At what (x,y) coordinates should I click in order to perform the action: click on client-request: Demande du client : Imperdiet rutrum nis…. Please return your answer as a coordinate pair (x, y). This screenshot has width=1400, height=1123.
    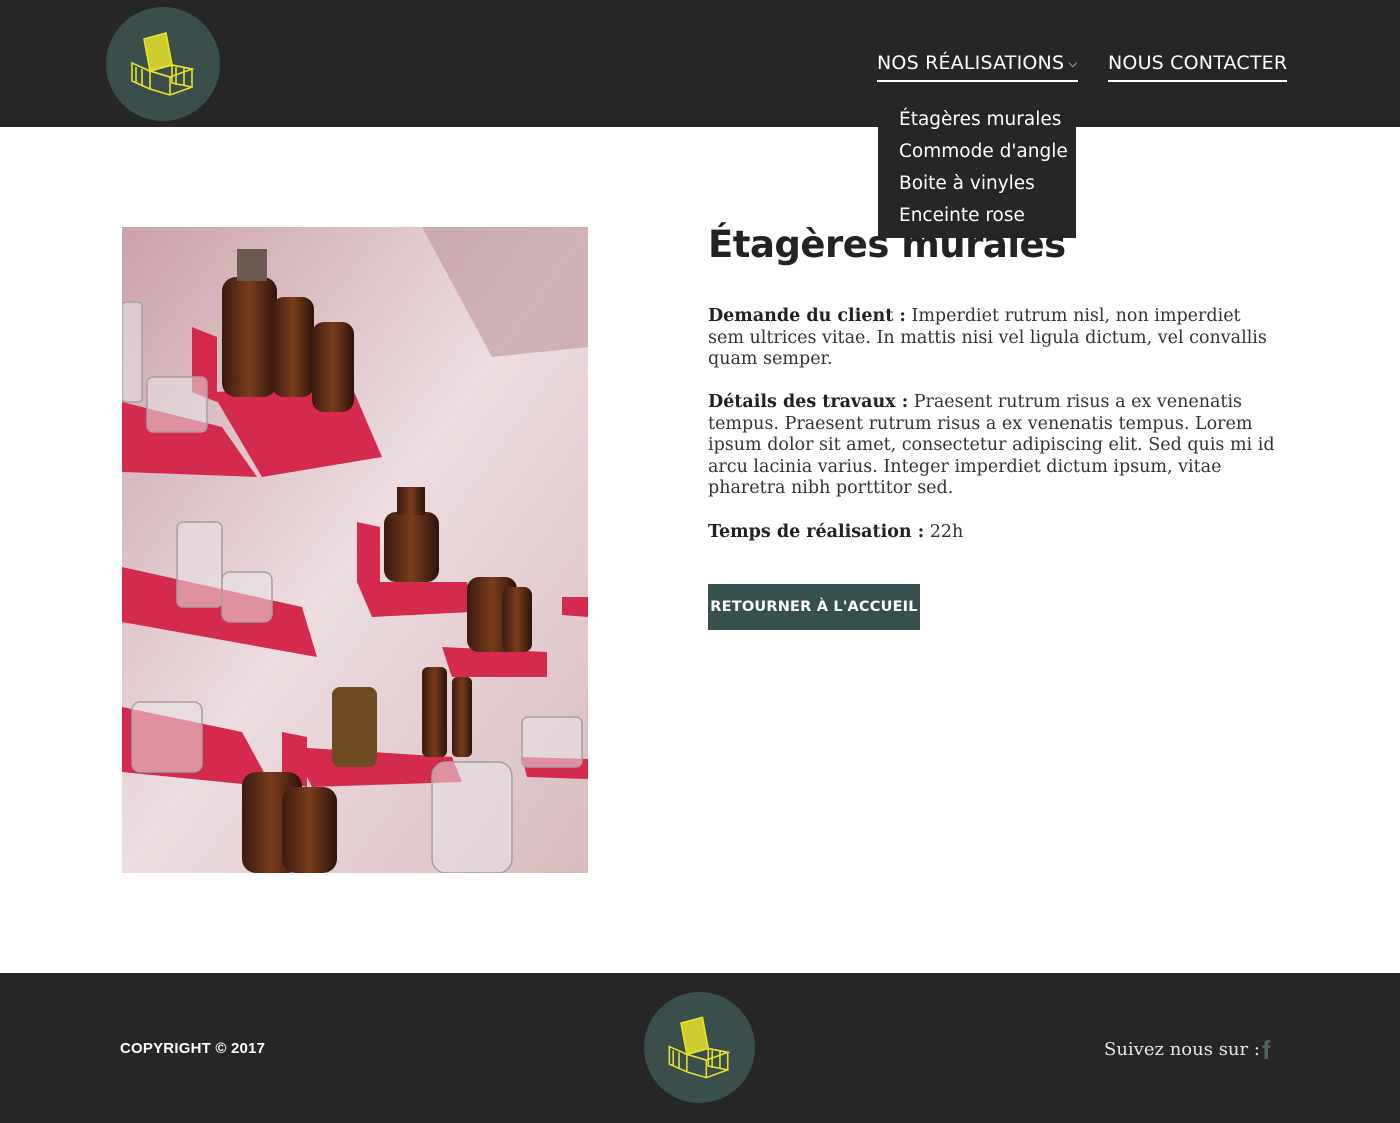
    Looking at the image, I should click on (993, 338).